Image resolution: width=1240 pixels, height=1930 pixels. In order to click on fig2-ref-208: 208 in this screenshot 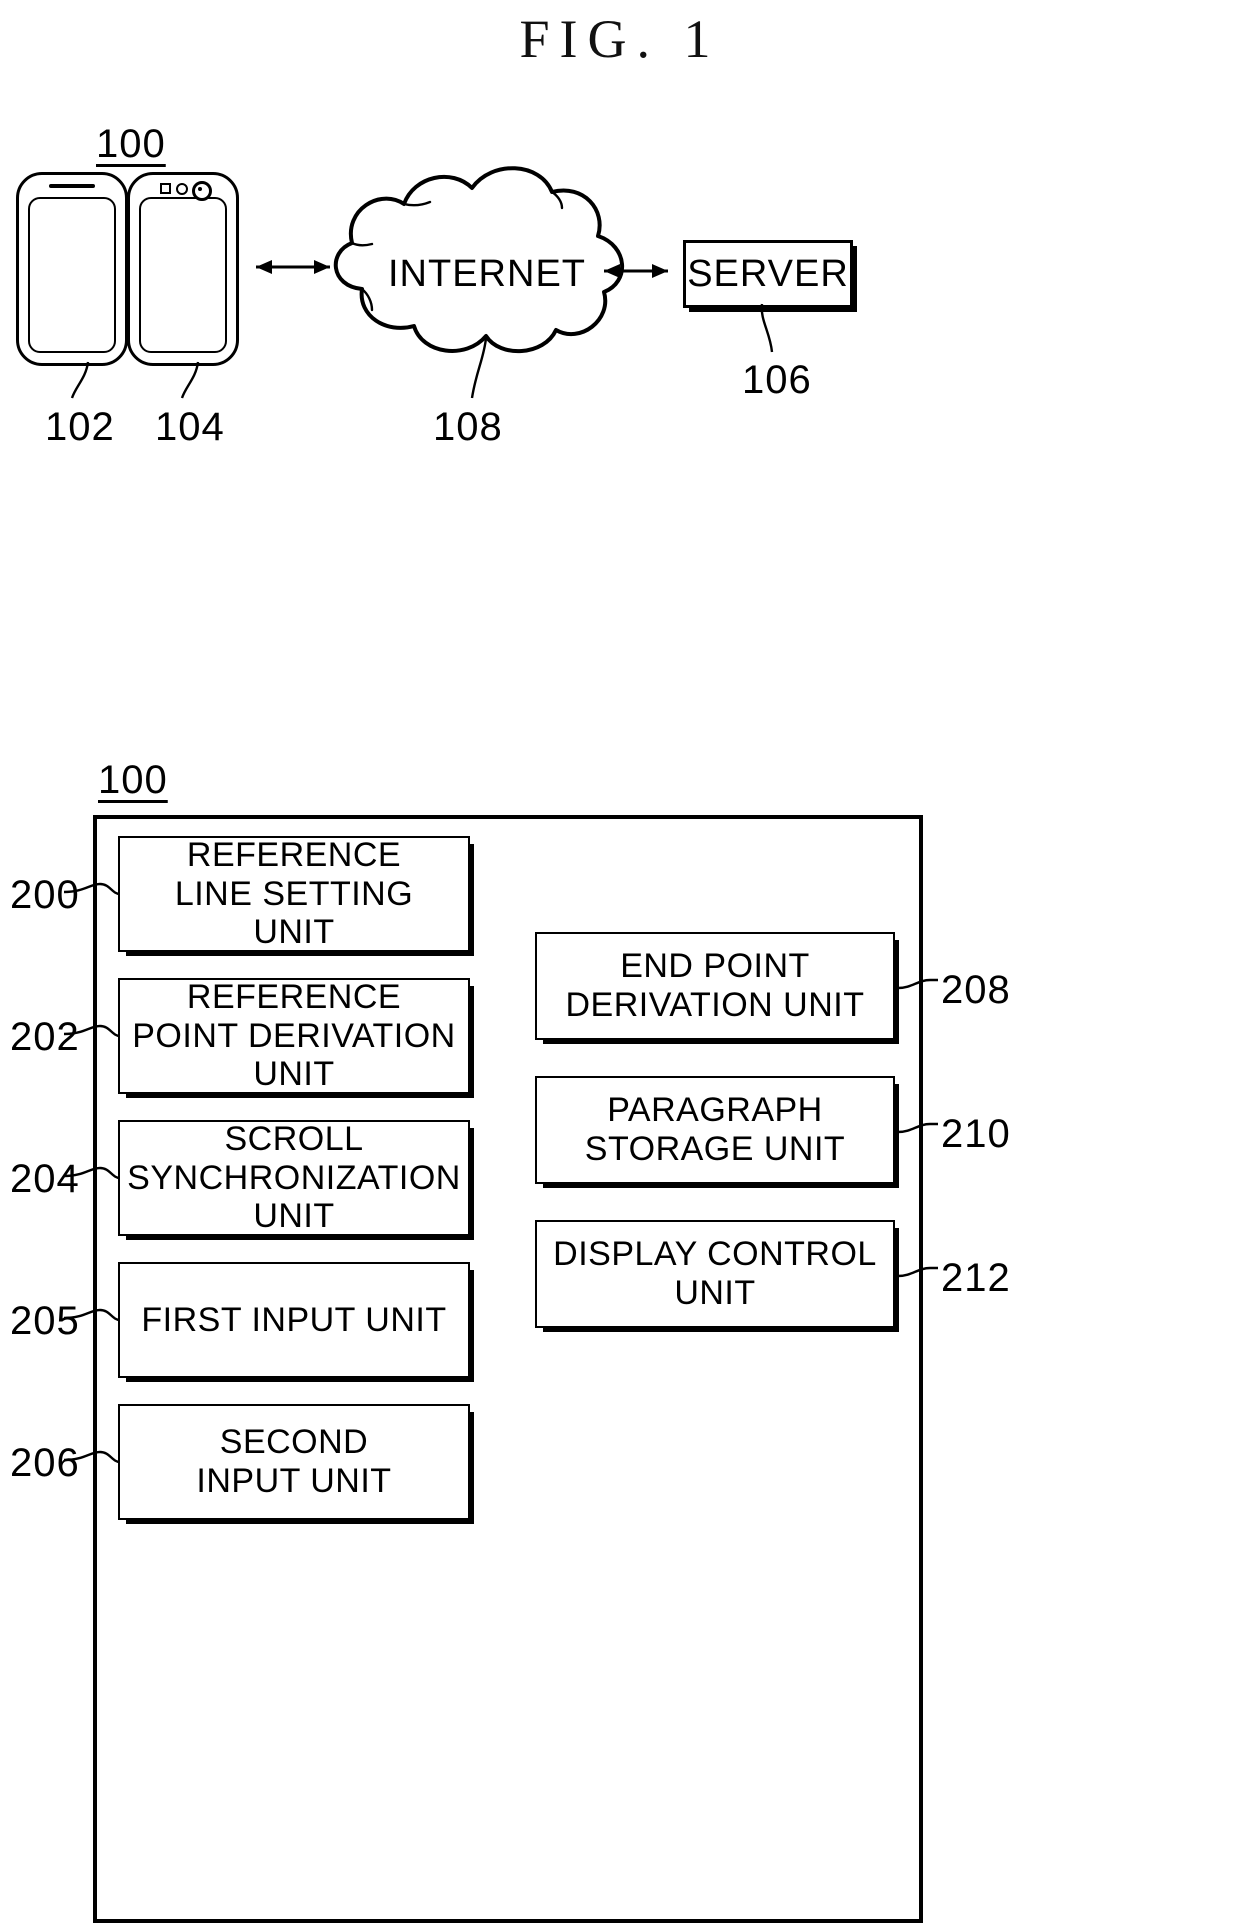, I will do `click(976, 990)`.